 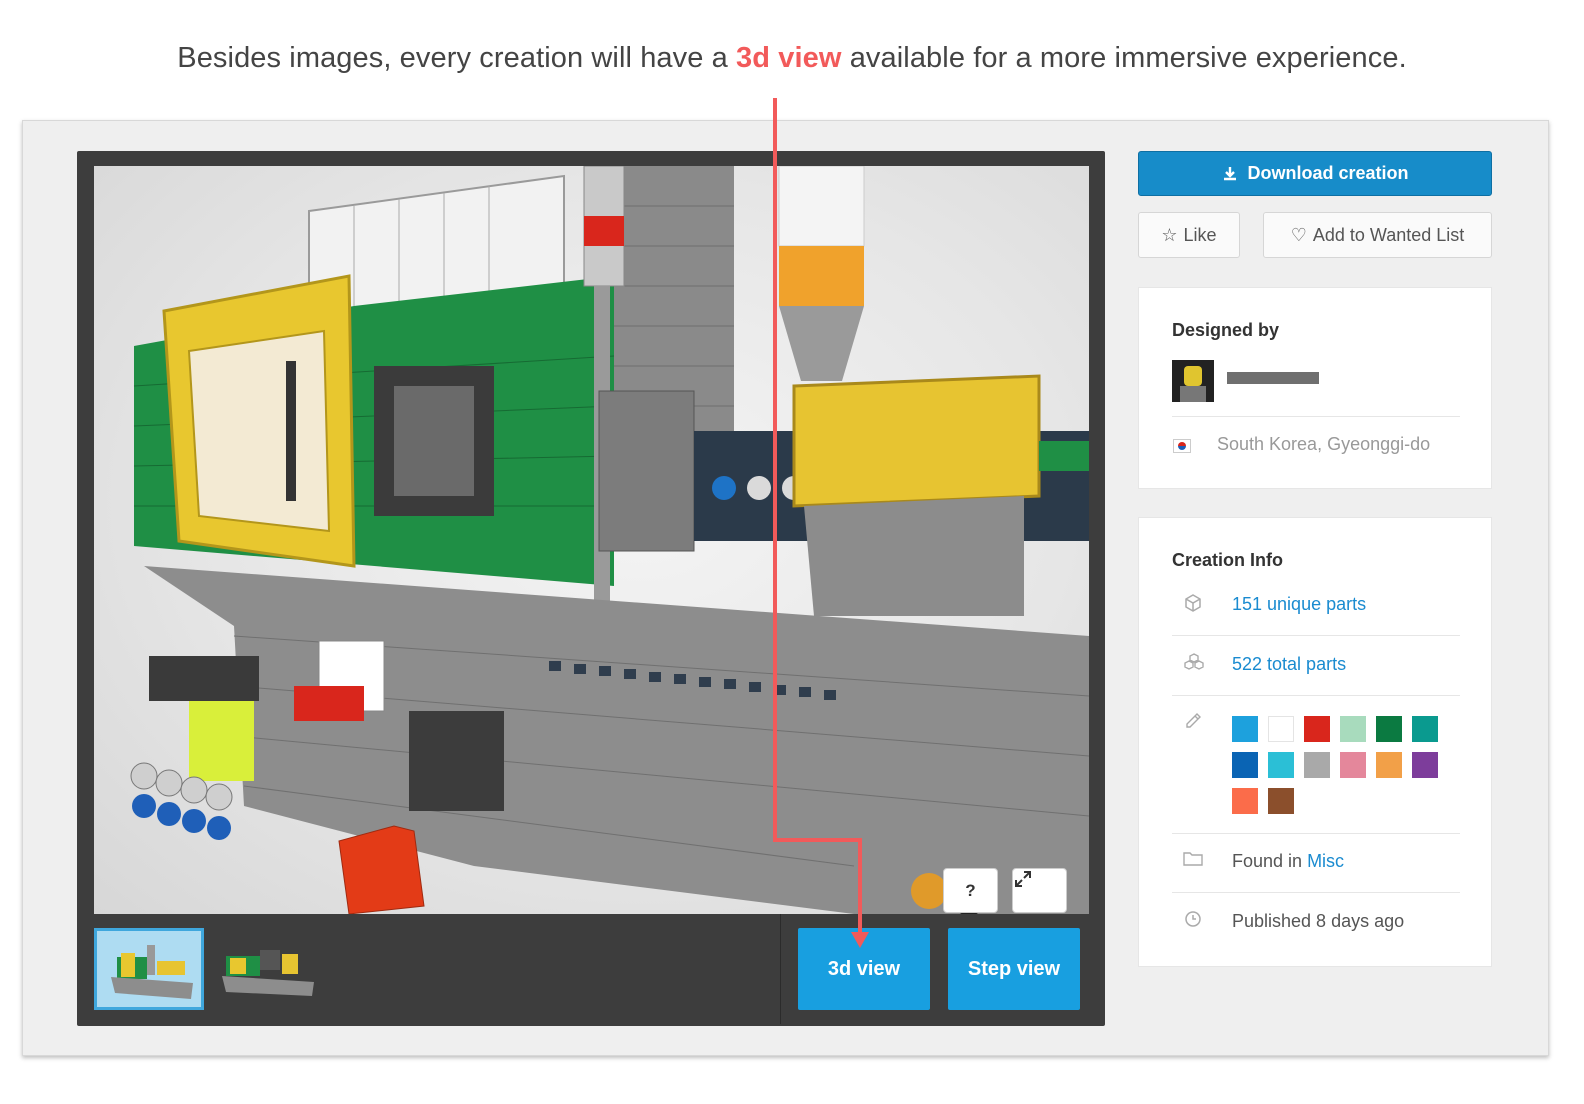 I want to click on download-icon, so click(x=1230, y=173).